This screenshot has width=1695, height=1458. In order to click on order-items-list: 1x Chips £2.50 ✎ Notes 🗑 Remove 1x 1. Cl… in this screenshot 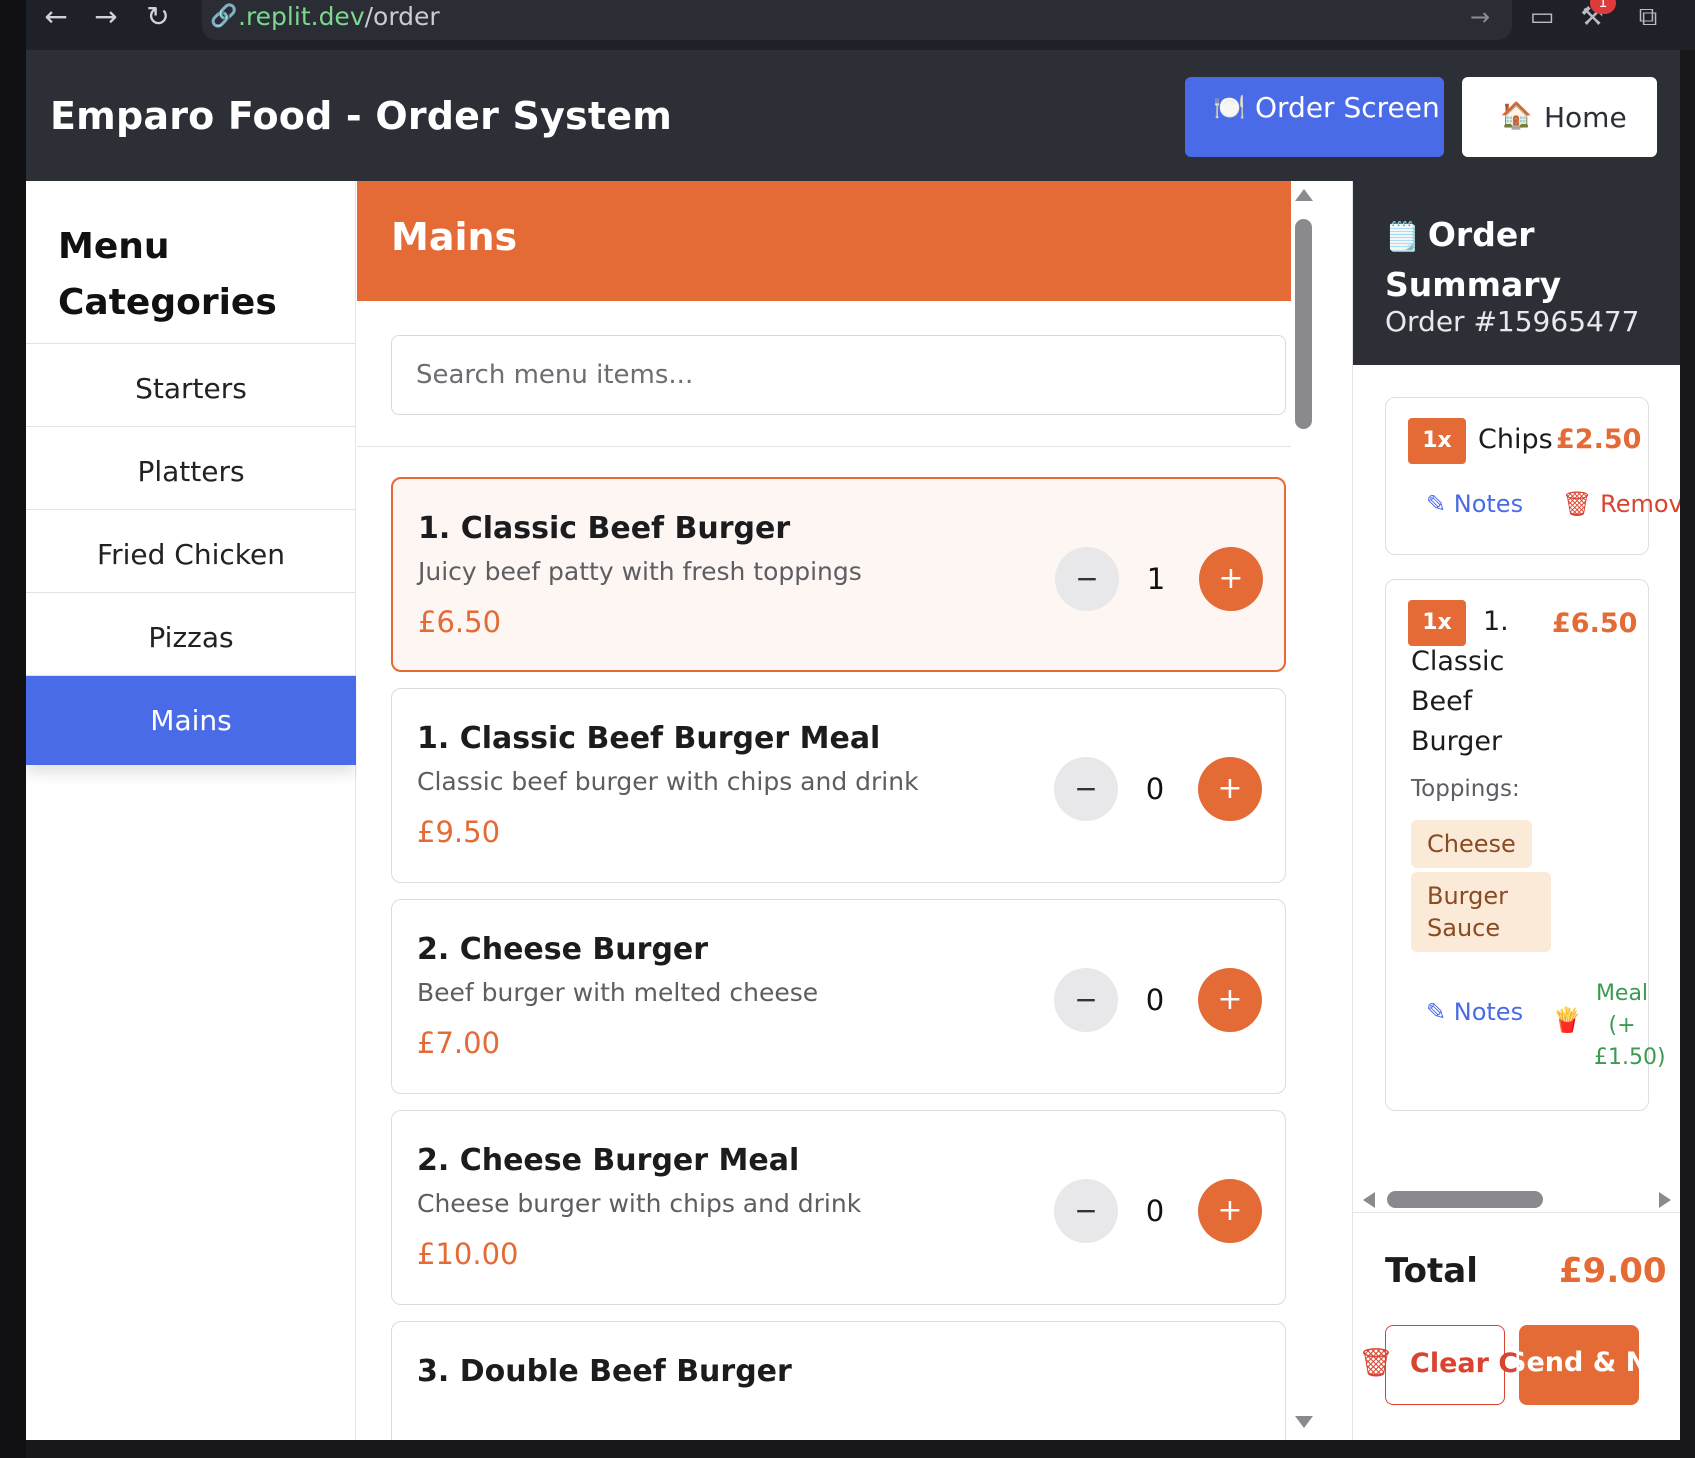, I will do `click(1516, 775)`.